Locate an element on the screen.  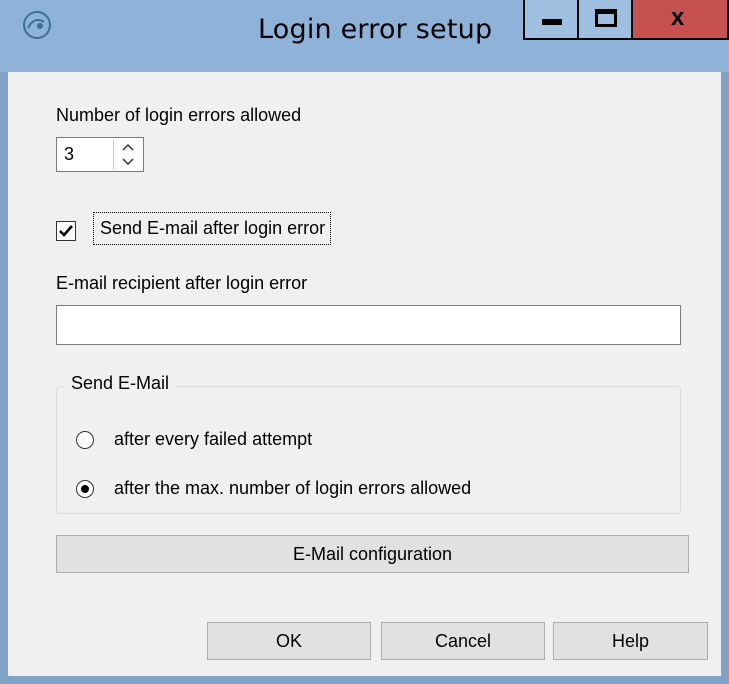
send-email-group-legend: Send E-Mail is located at coordinates (120, 383).